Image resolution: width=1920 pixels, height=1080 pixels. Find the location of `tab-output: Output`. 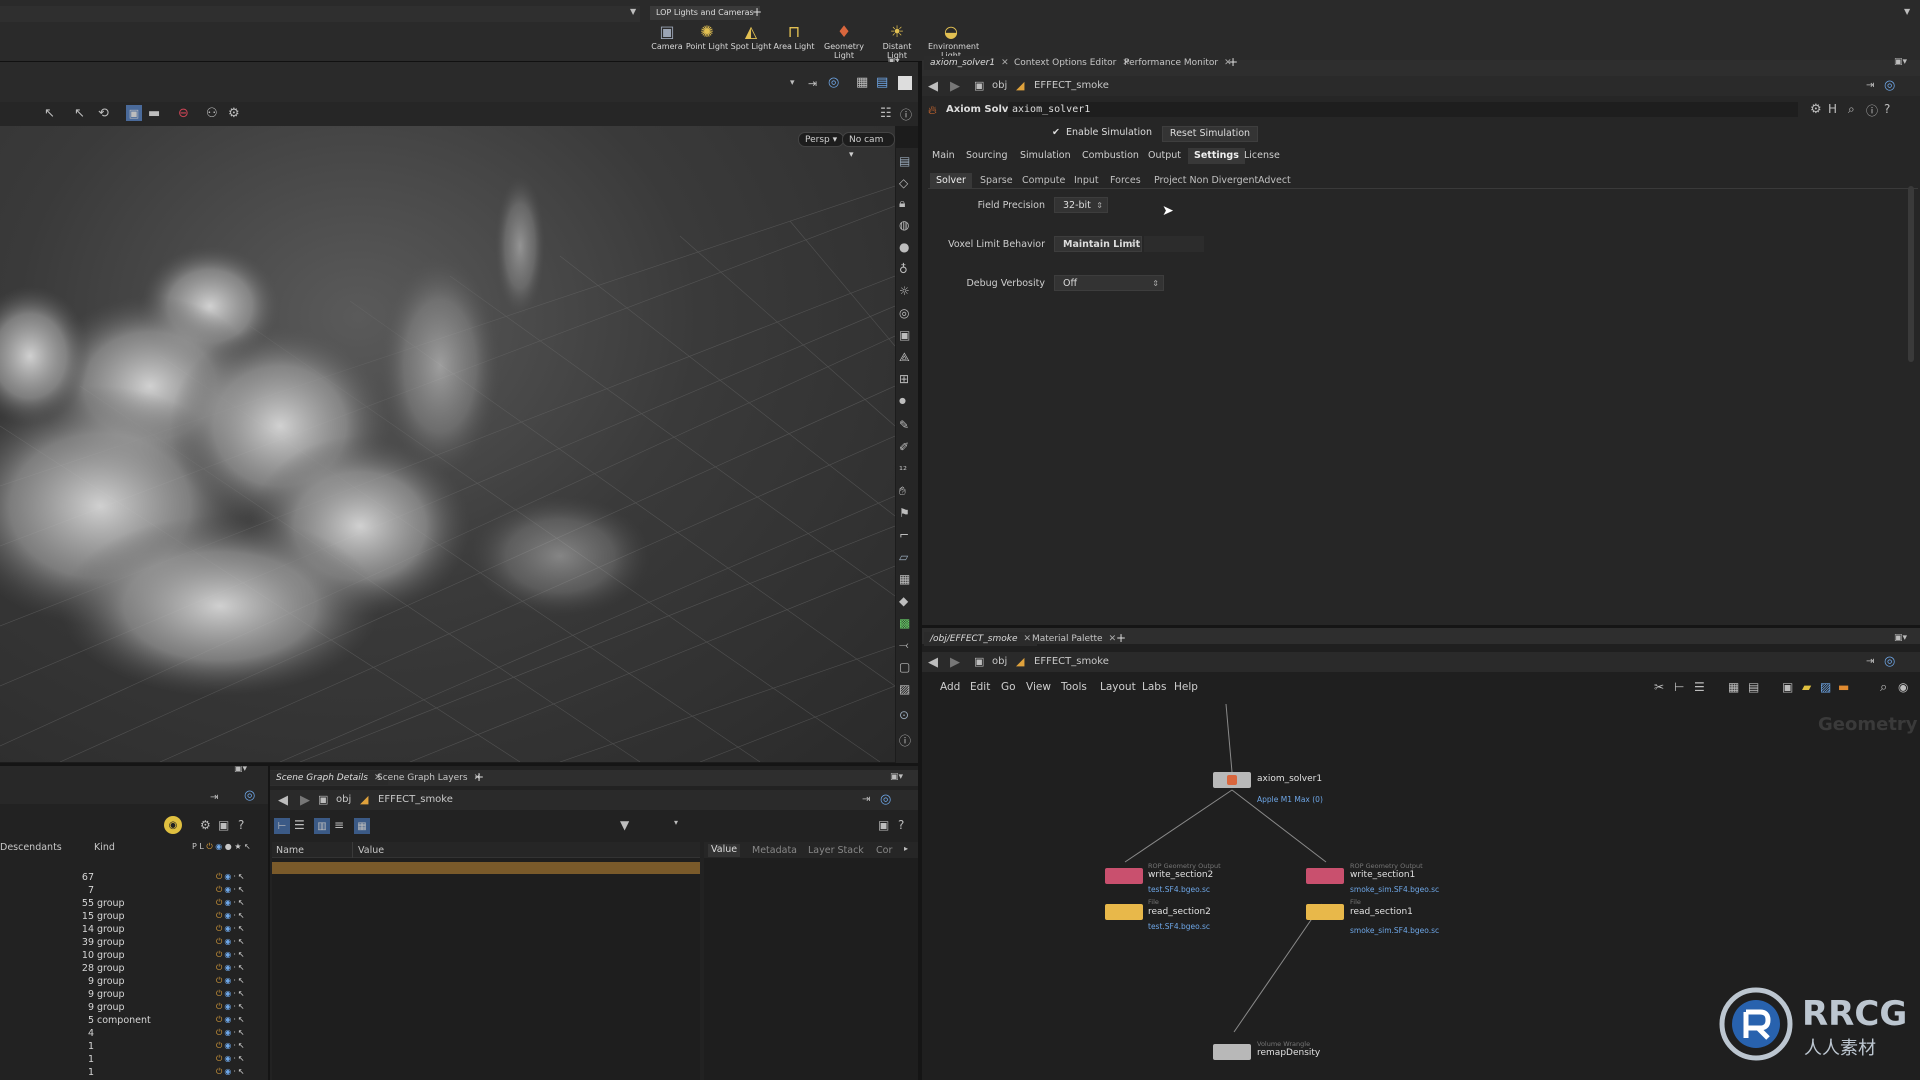

tab-output: Output is located at coordinates (1164, 156).